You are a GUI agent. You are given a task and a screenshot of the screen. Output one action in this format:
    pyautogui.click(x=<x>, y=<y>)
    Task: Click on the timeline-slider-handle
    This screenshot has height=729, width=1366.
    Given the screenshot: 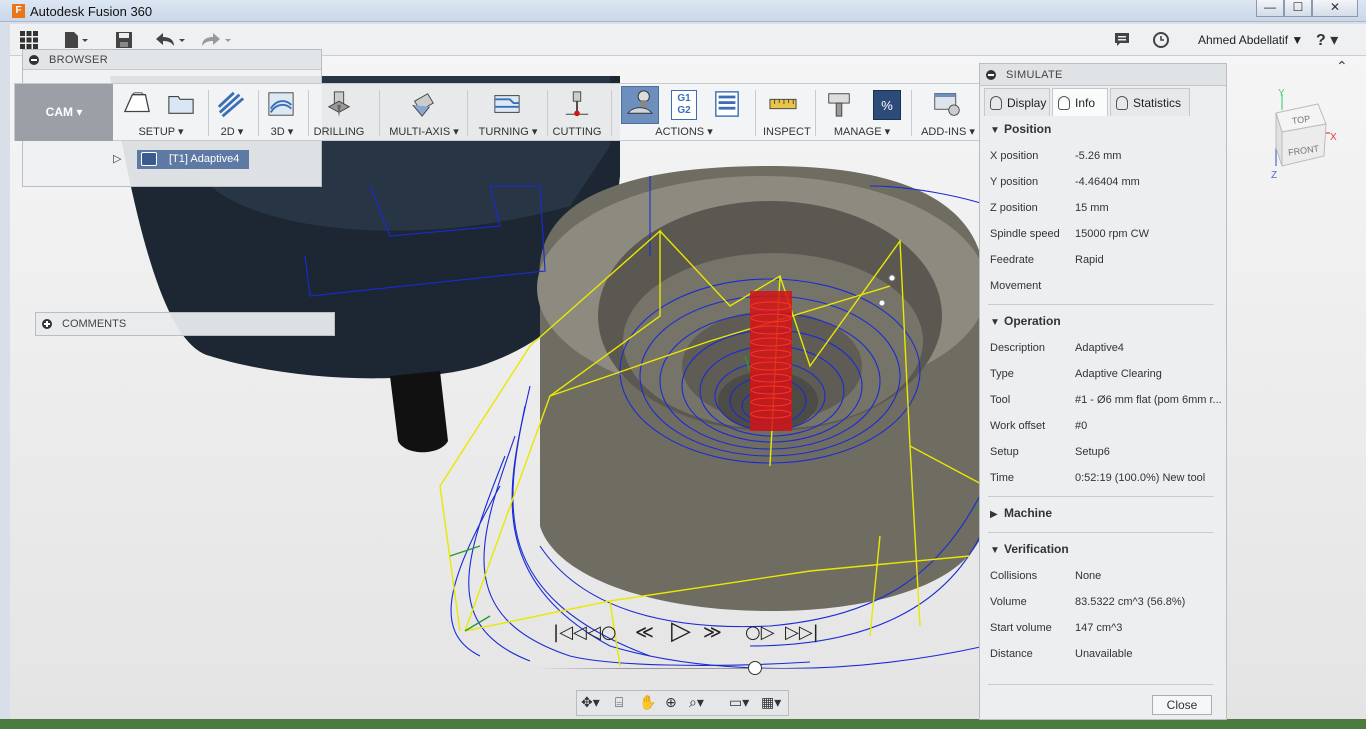 What is the action you would take?
    pyautogui.click(x=755, y=668)
    